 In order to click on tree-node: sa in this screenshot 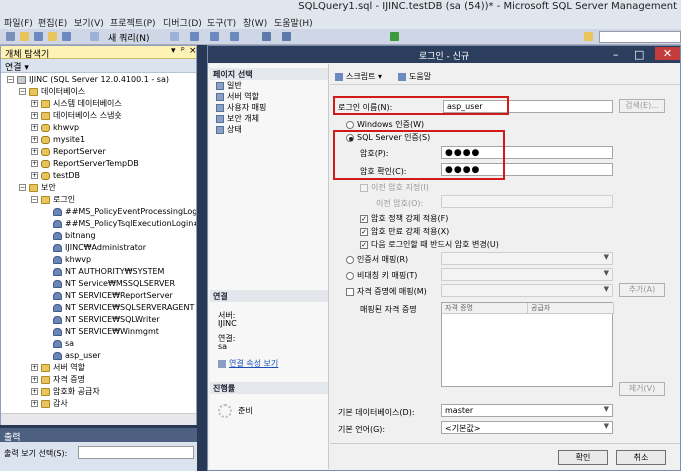, I will do `click(58, 344)`.